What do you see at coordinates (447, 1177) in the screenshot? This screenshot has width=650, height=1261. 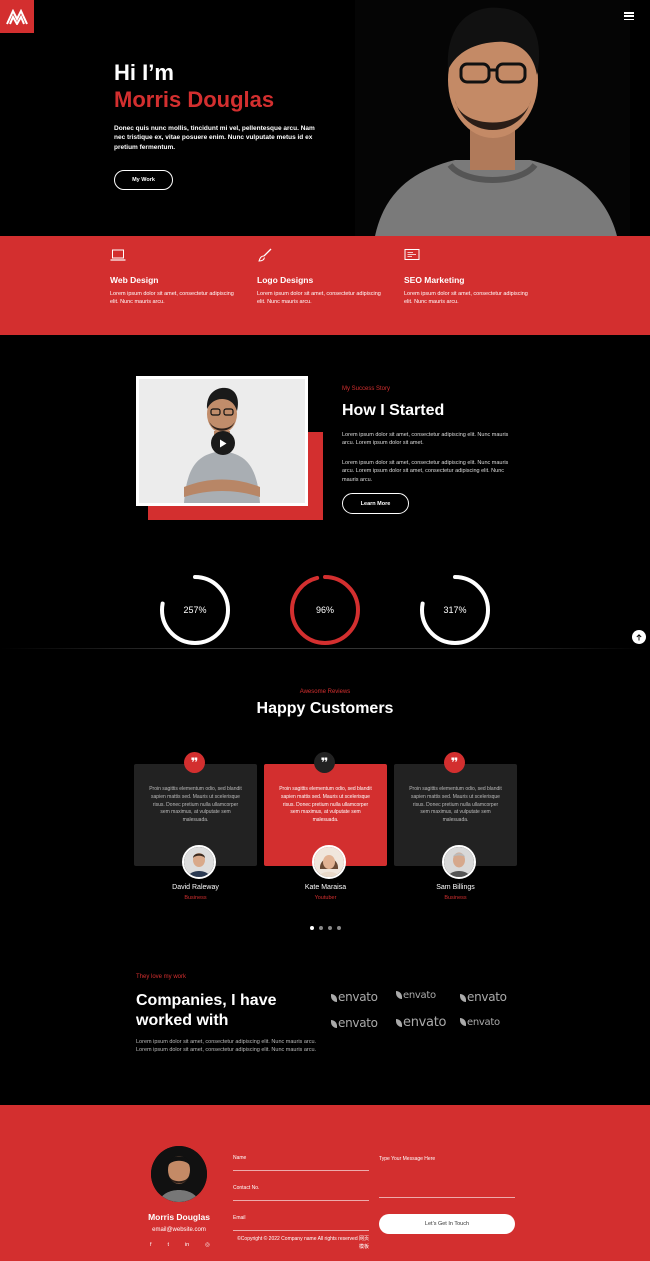 I see `message-field: Type Your Message Here` at bounding box center [447, 1177].